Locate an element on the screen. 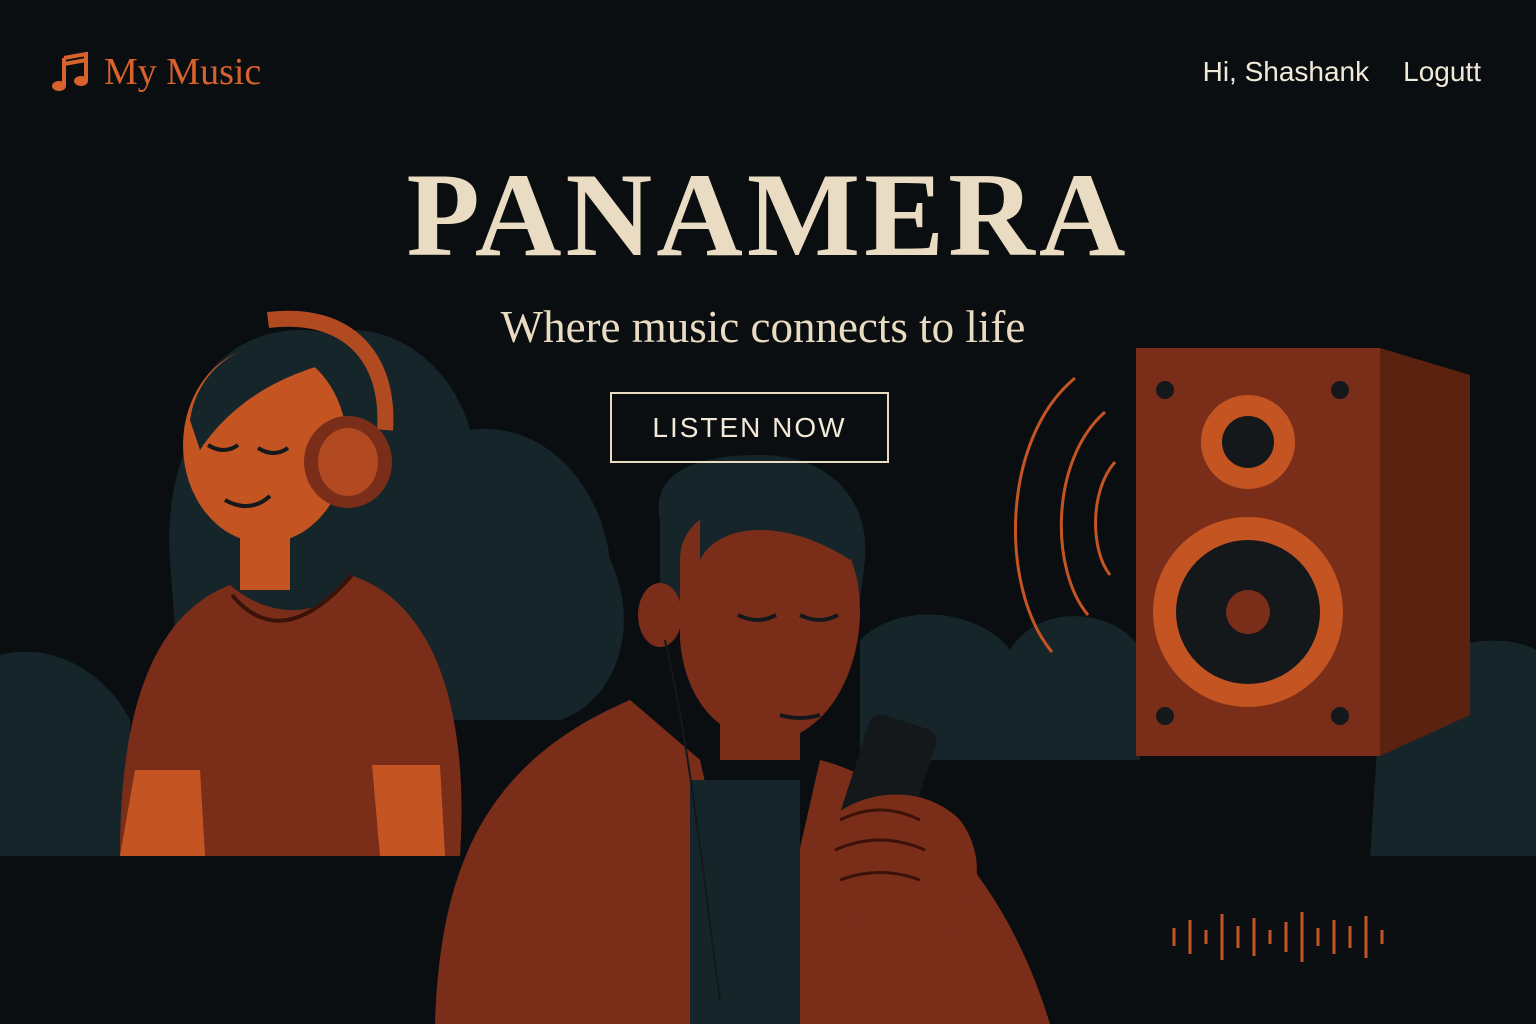 Image resolution: width=1536 pixels, height=1024 pixels. user-menu: Hi, Shashank Logutt is located at coordinates (1342, 72).